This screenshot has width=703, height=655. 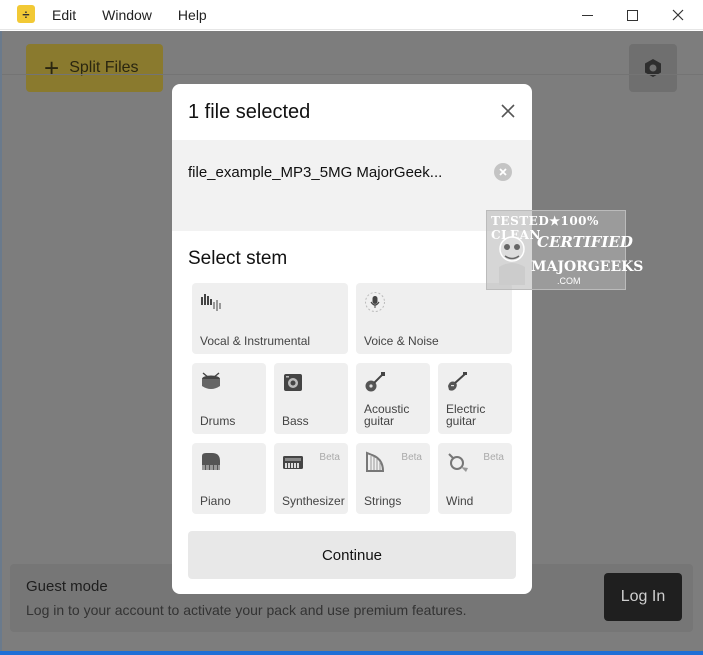 What do you see at coordinates (375, 382) in the screenshot?
I see `acoustic-guitar-icon` at bounding box center [375, 382].